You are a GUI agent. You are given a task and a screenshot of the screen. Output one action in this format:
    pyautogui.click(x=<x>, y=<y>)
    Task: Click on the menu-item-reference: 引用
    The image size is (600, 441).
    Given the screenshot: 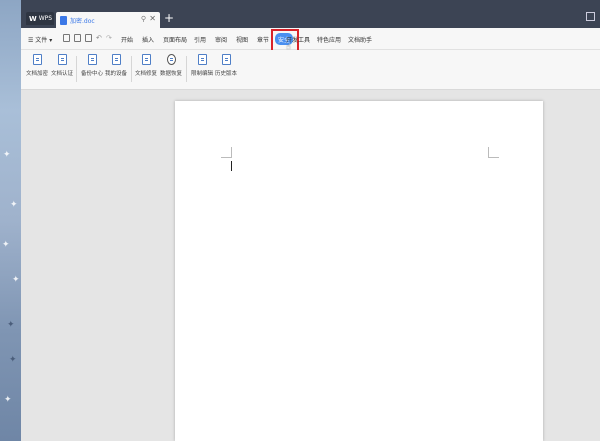 What is the action you would take?
    pyautogui.click(x=200, y=39)
    